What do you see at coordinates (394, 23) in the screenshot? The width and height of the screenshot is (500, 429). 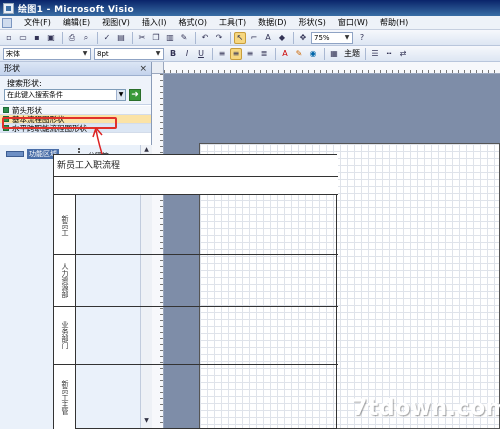 I see `menu-help: 帮助(H)` at bounding box center [394, 23].